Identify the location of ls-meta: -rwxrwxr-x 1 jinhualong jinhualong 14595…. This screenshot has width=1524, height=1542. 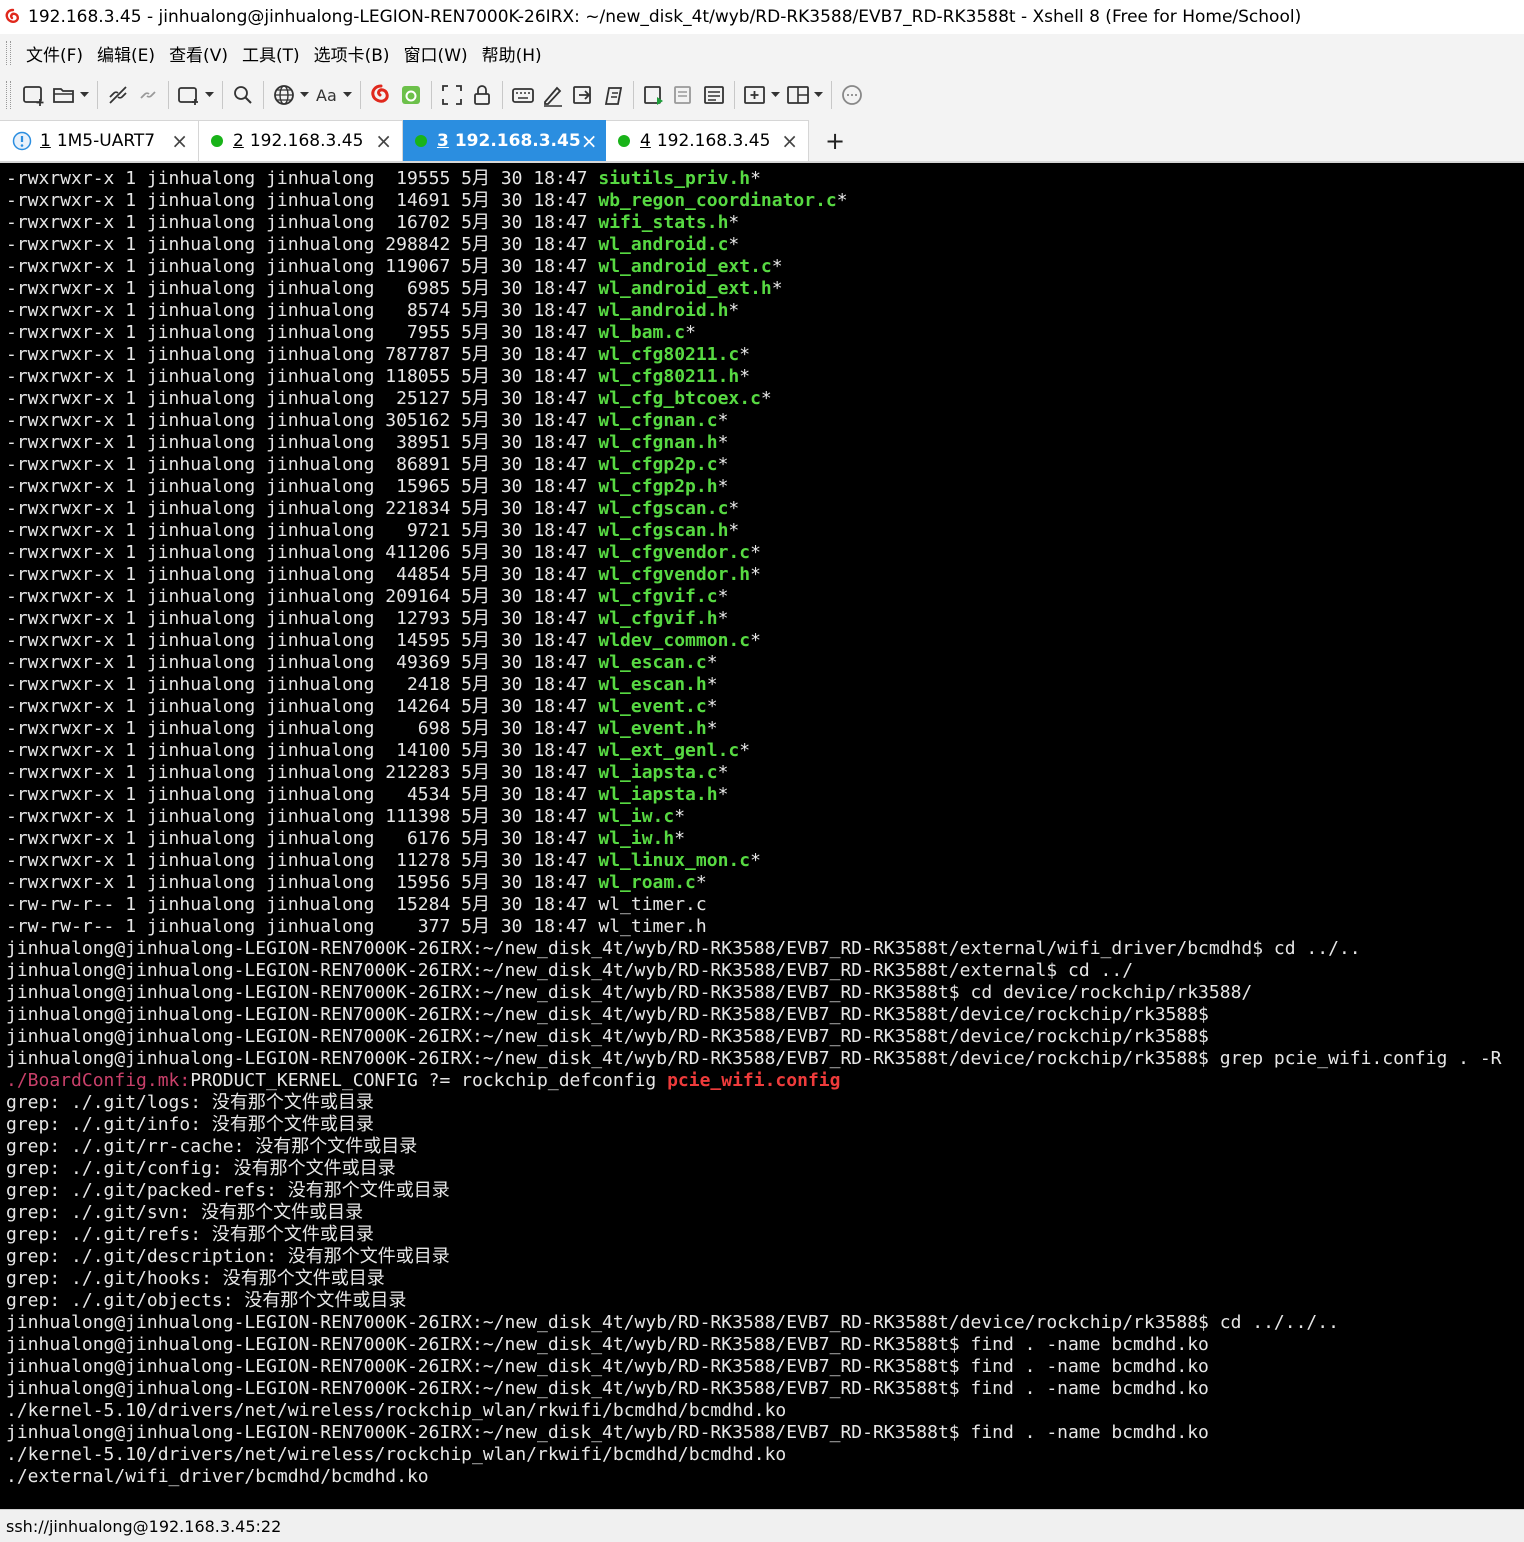
(302, 640).